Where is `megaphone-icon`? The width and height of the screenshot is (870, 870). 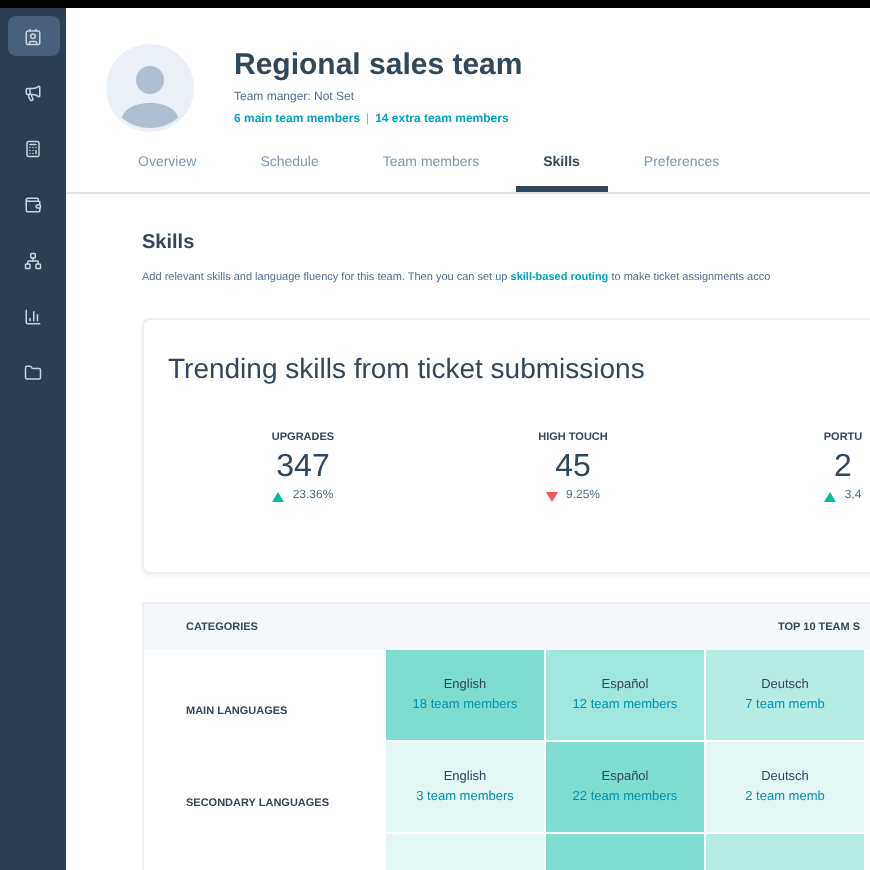 megaphone-icon is located at coordinates (33, 92).